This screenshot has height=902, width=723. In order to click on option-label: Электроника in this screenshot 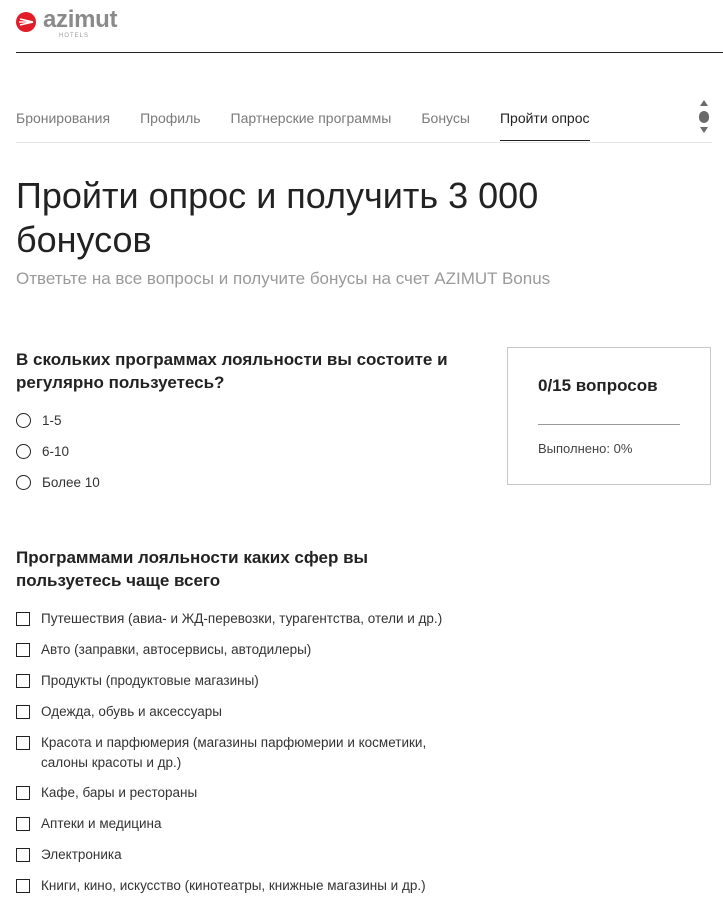, I will do `click(81, 854)`.